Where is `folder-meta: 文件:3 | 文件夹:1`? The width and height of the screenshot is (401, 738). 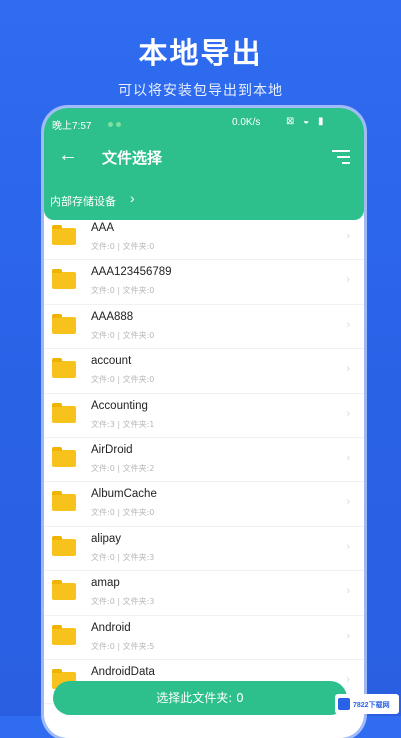
folder-meta: 文件:3 | 文件夹:1 is located at coordinates (123, 424).